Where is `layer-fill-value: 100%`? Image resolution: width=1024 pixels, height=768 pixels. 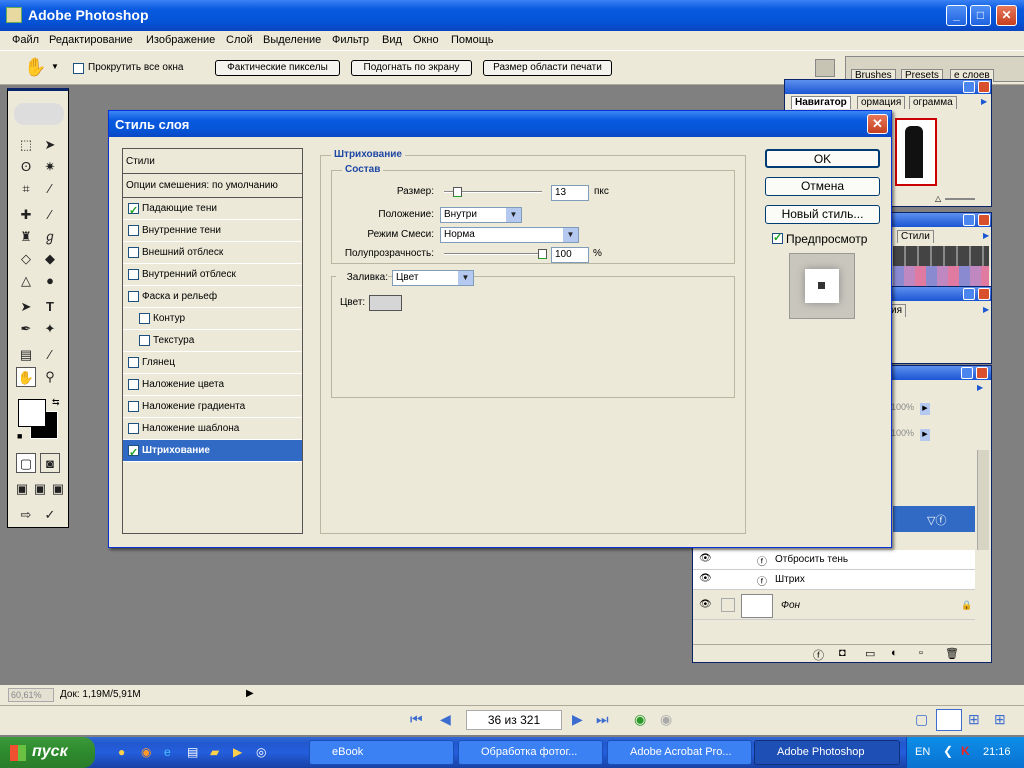 layer-fill-value: 100% is located at coordinates (902, 433).